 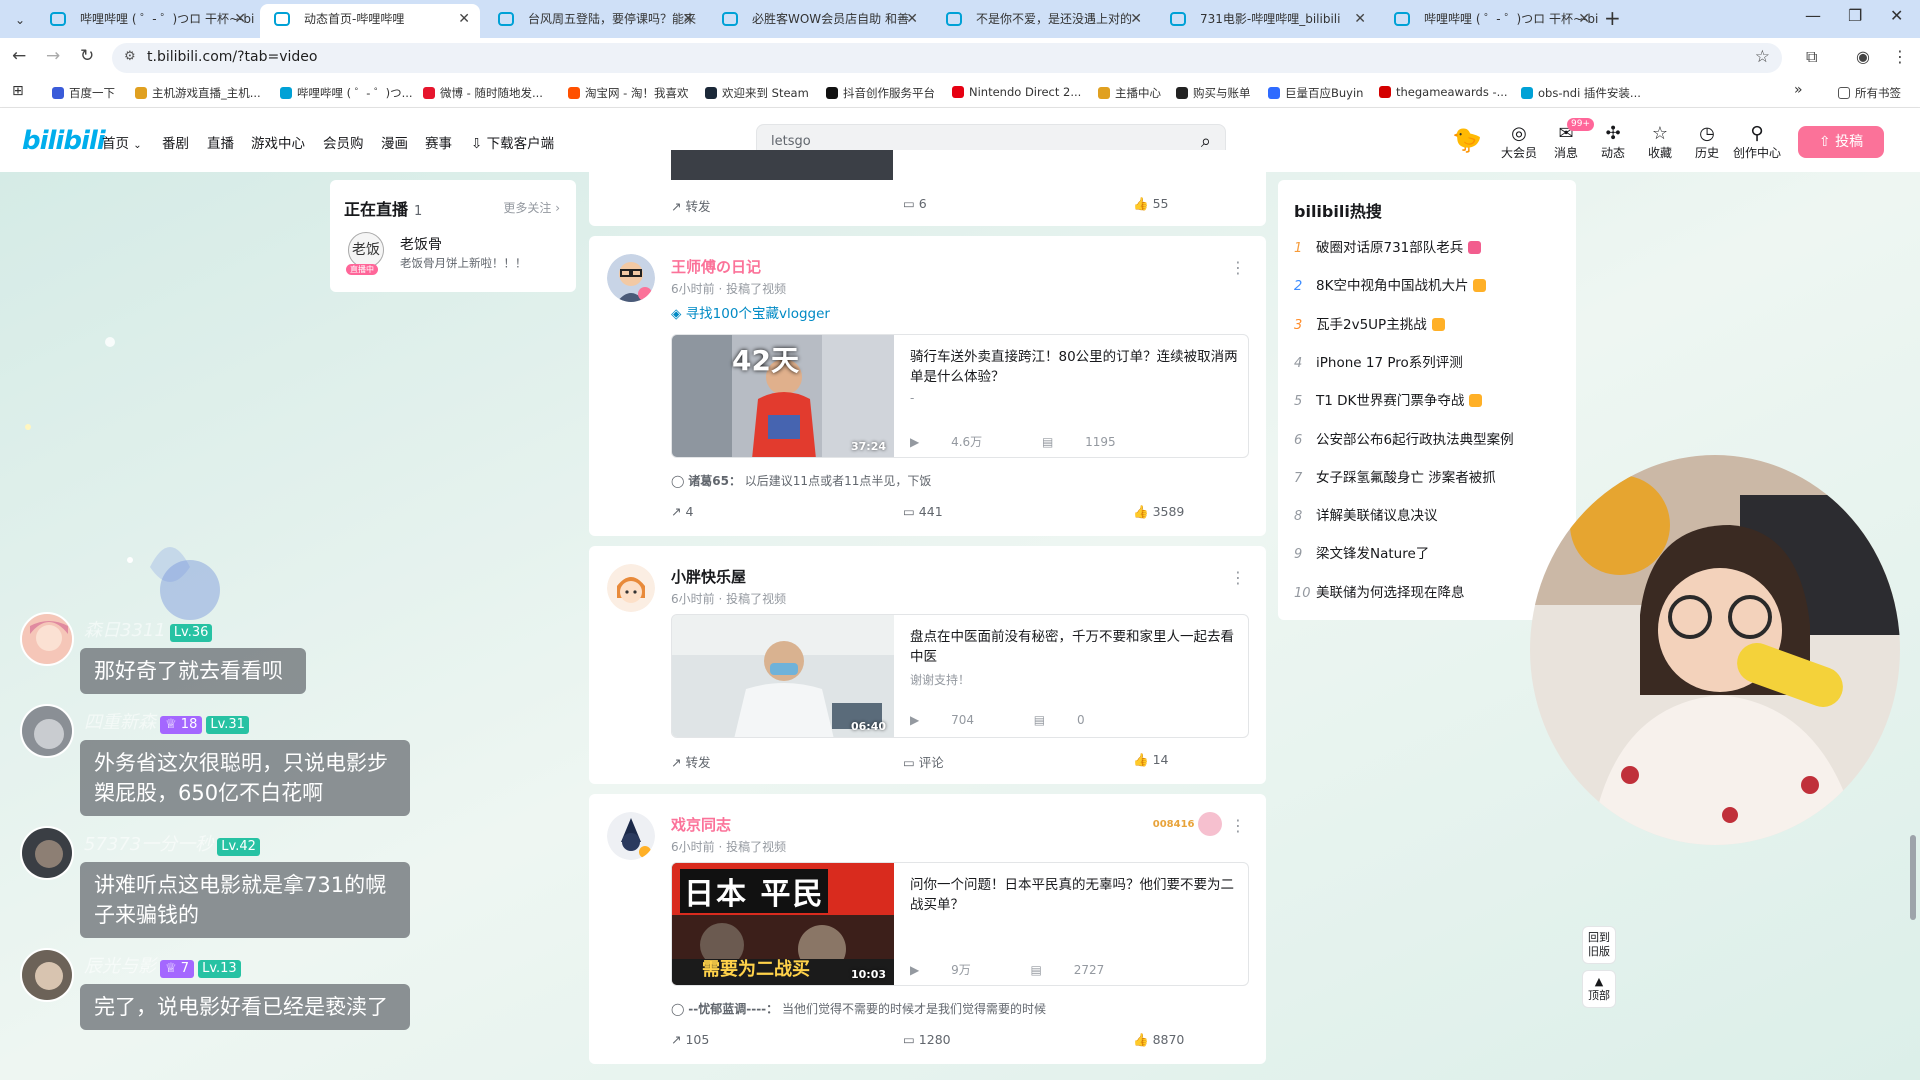 What do you see at coordinates (757, 93) in the screenshot?
I see `bookmark-item: 欢迎来到 Steam` at bounding box center [757, 93].